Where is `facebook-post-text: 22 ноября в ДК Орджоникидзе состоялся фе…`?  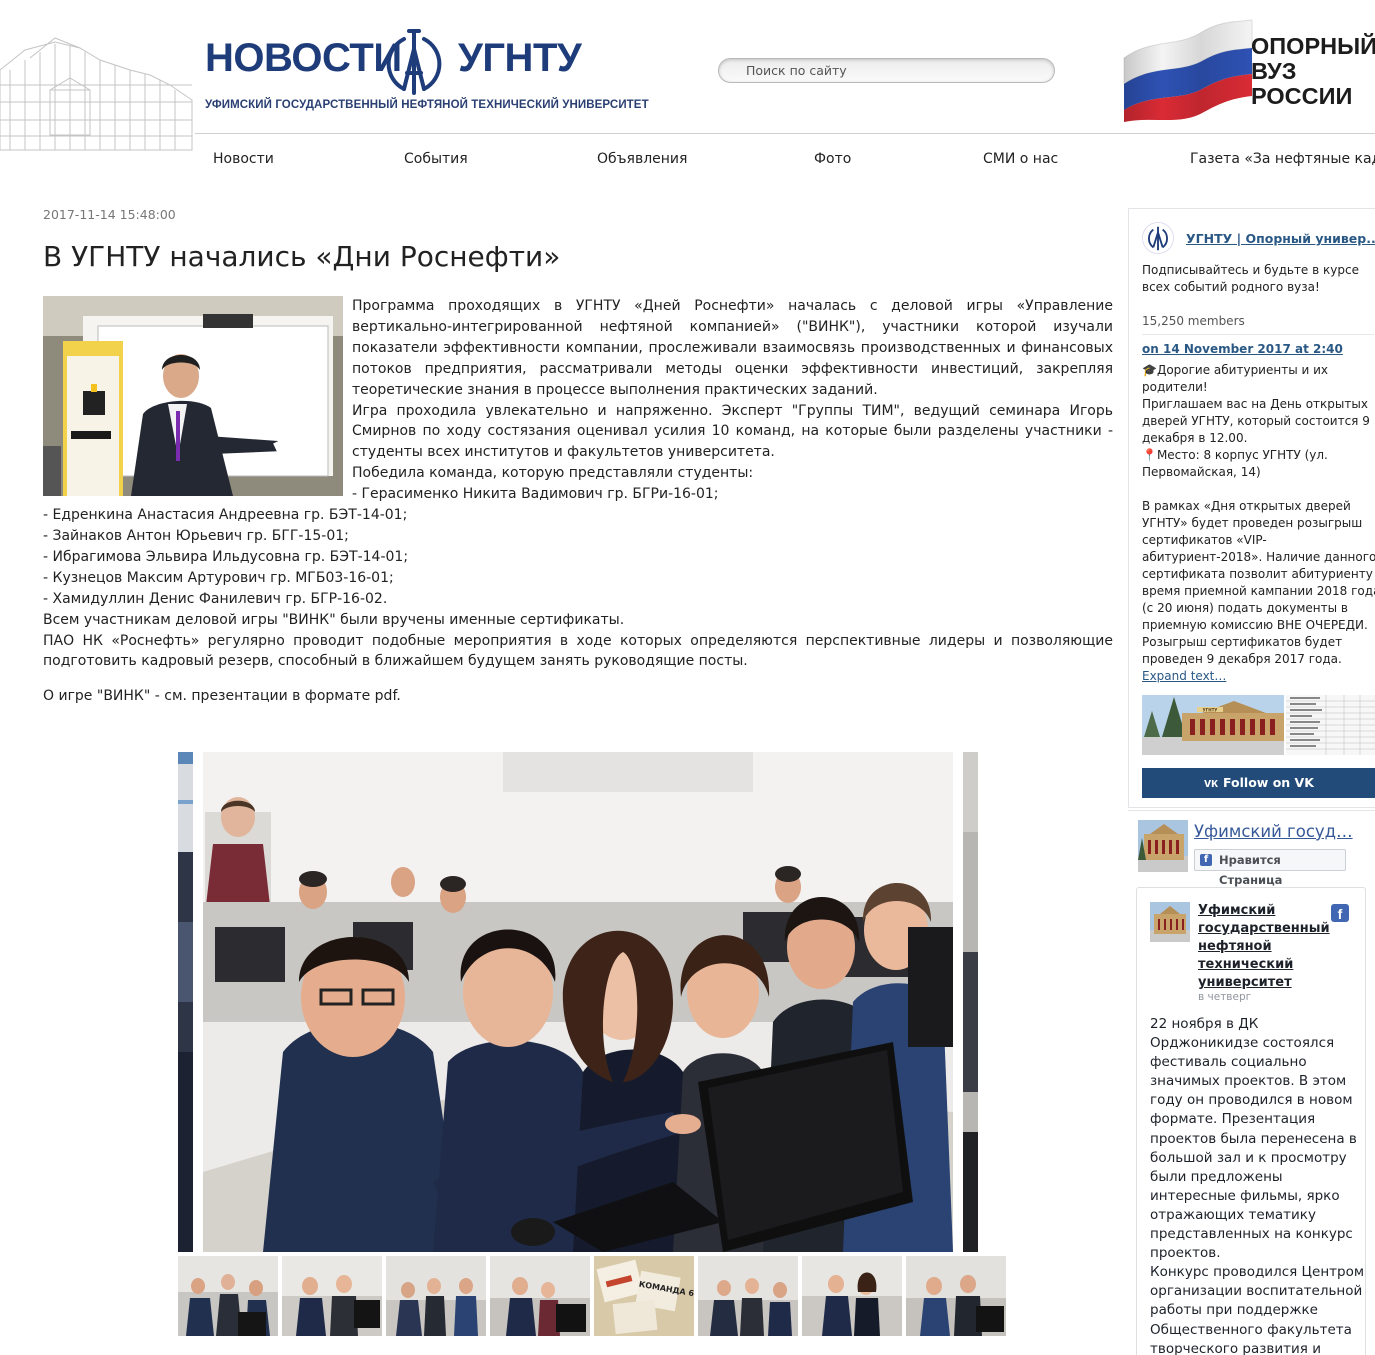
facebook-post-text: 22 ноября в ДК Орджоникидзе состоялся фе… is located at coordinates (1257, 1185).